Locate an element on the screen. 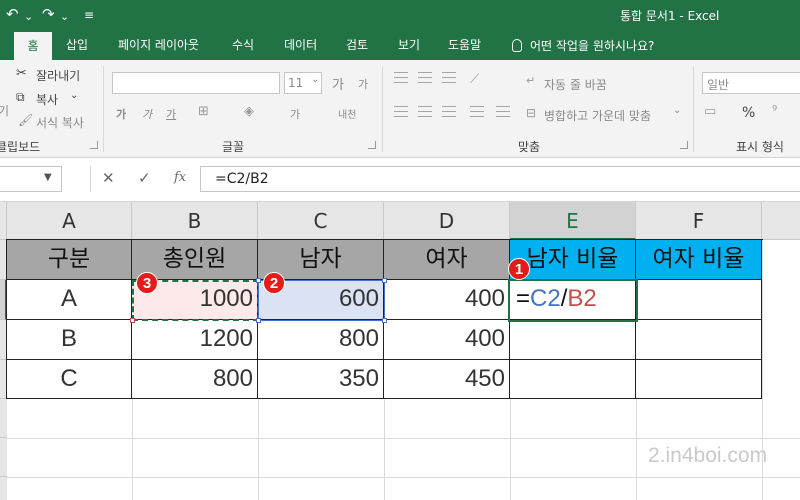  italic-button: 가 is located at coordinates (147, 114).